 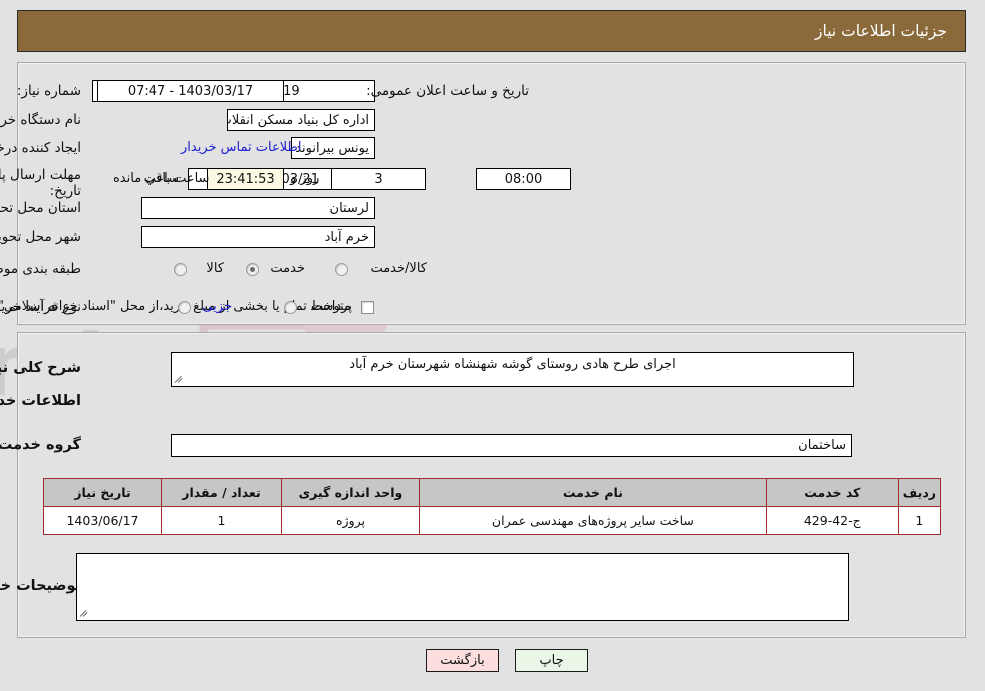 What do you see at coordinates (306, 178) in the screenshot?
I see `remaining-days-label: روز و` at bounding box center [306, 178].